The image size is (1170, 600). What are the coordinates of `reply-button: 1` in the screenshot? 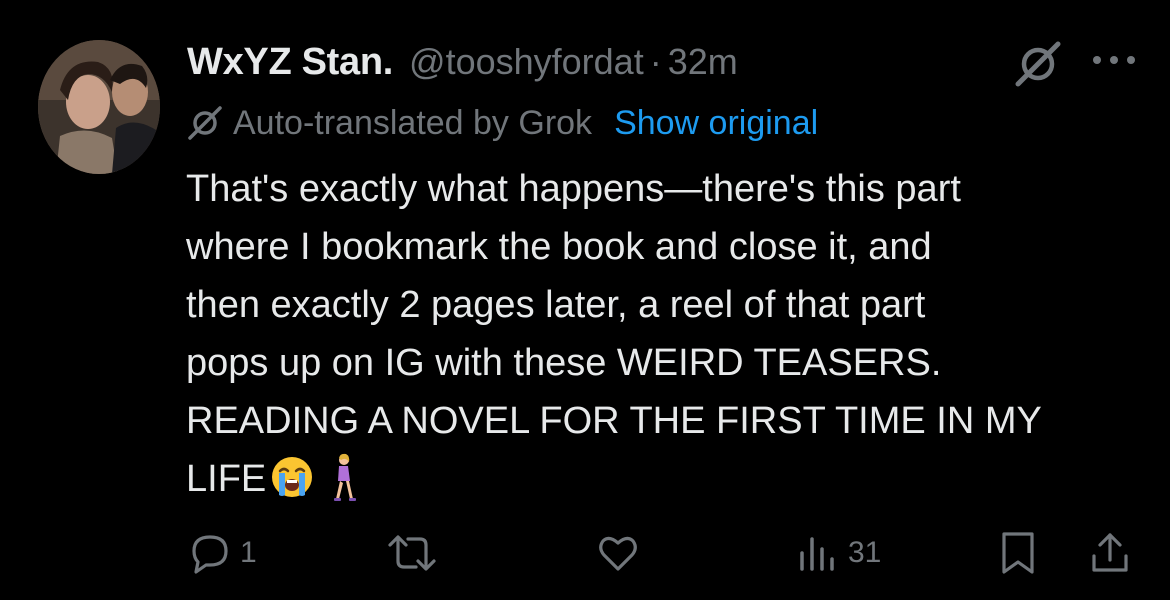 It's located at (222, 553).